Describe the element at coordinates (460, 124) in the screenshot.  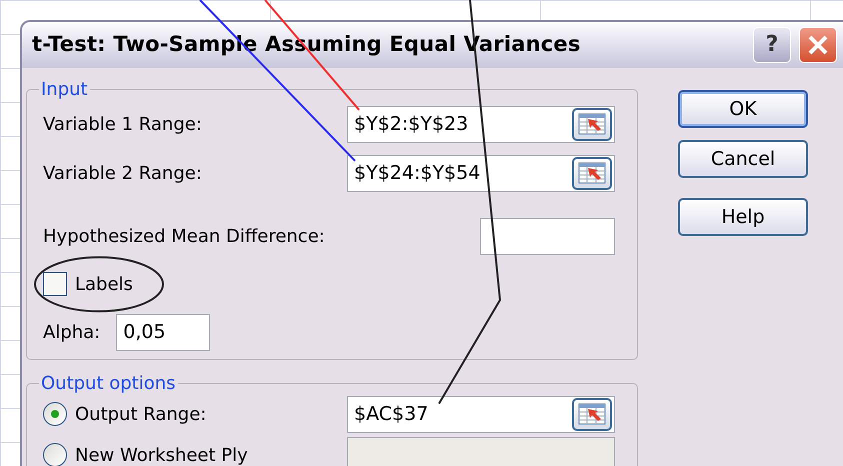
I see `input-field: $Y$2:$Y$23` at that location.